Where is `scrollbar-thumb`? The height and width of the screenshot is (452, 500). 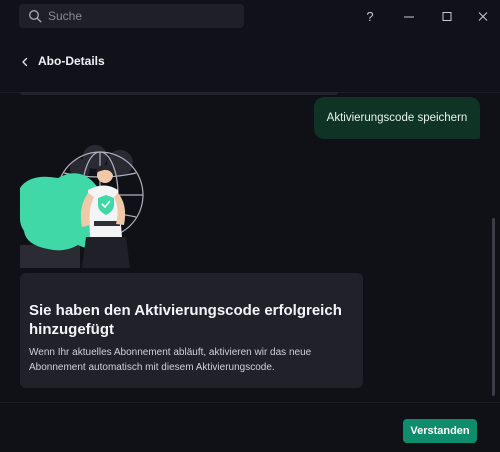 scrollbar-thumb is located at coordinates (493, 307).